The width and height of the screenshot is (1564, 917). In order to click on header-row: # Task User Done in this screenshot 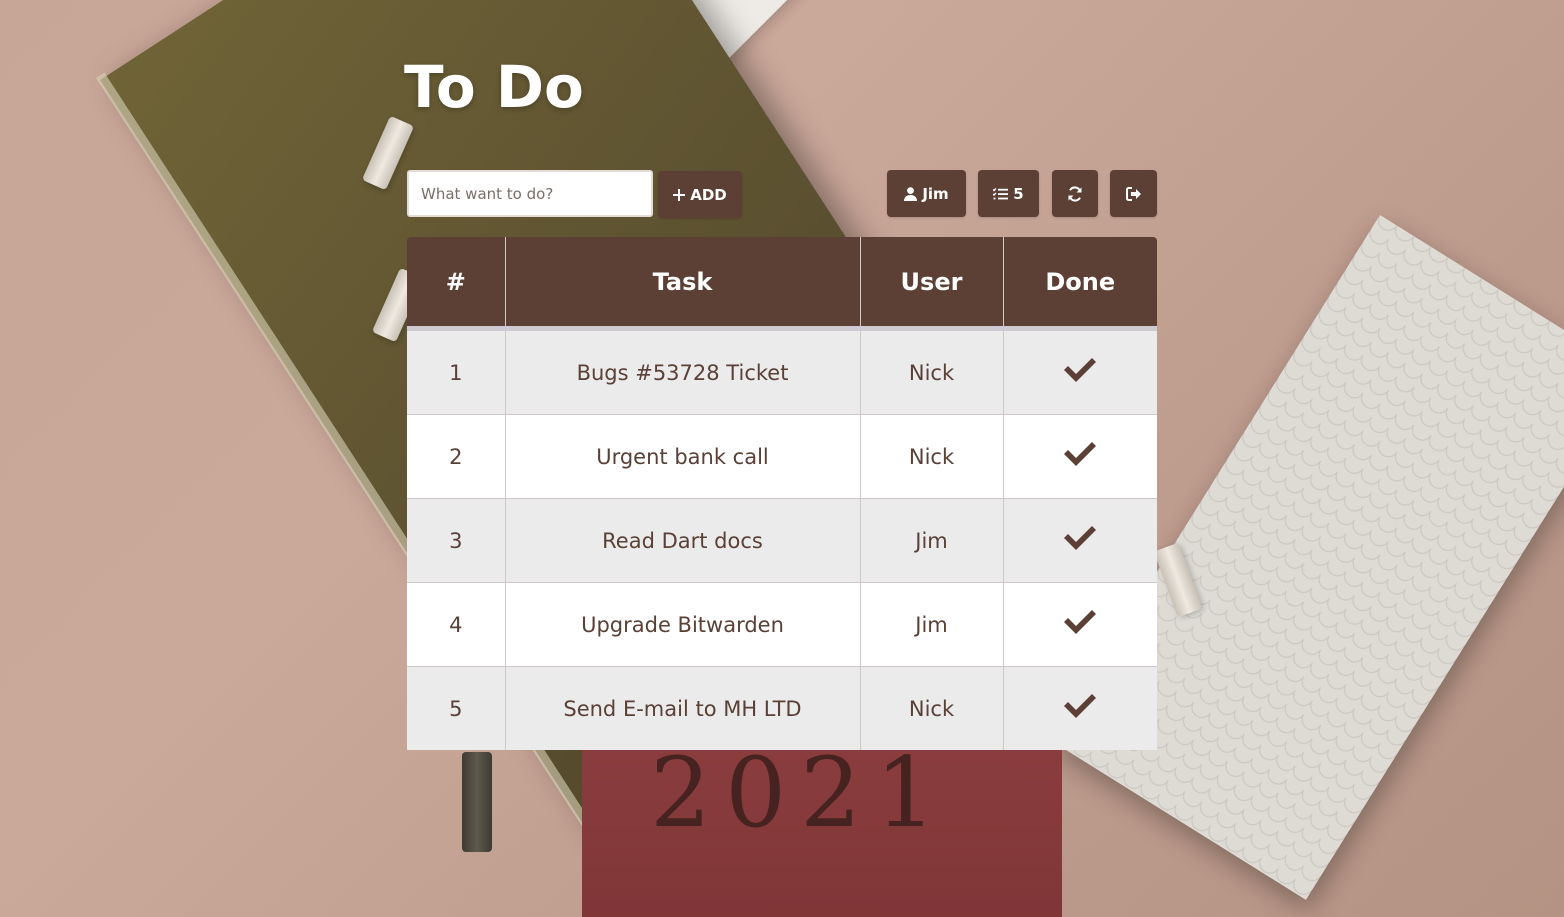, I will do `click(782, 284)`.